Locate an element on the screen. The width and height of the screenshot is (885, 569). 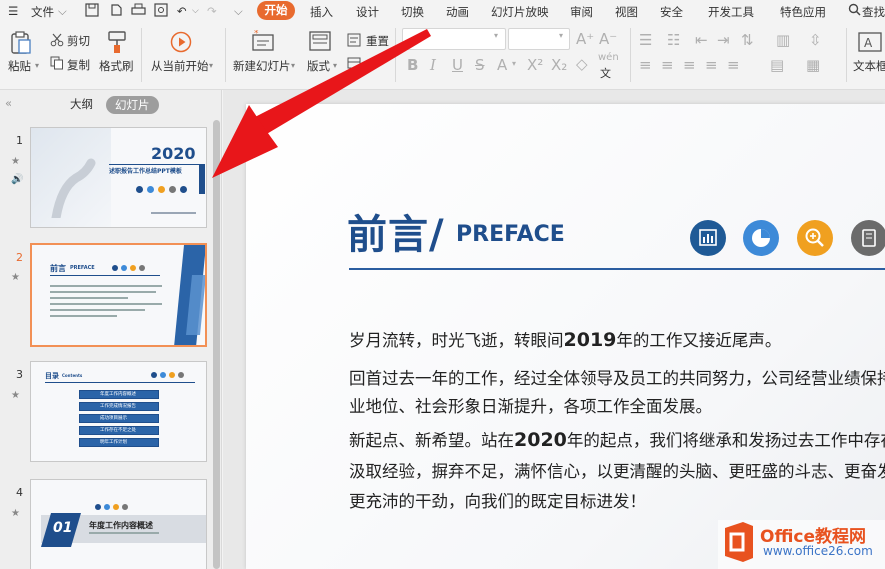
toc-item: 工作存在不足之处 is located at coordinates (118, 430).